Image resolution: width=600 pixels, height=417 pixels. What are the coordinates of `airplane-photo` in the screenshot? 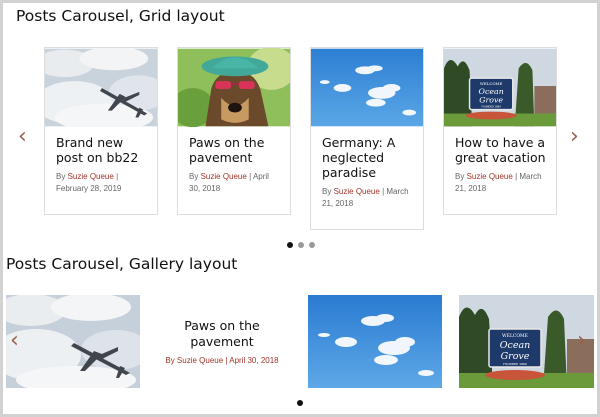 It's located at (101, 87).